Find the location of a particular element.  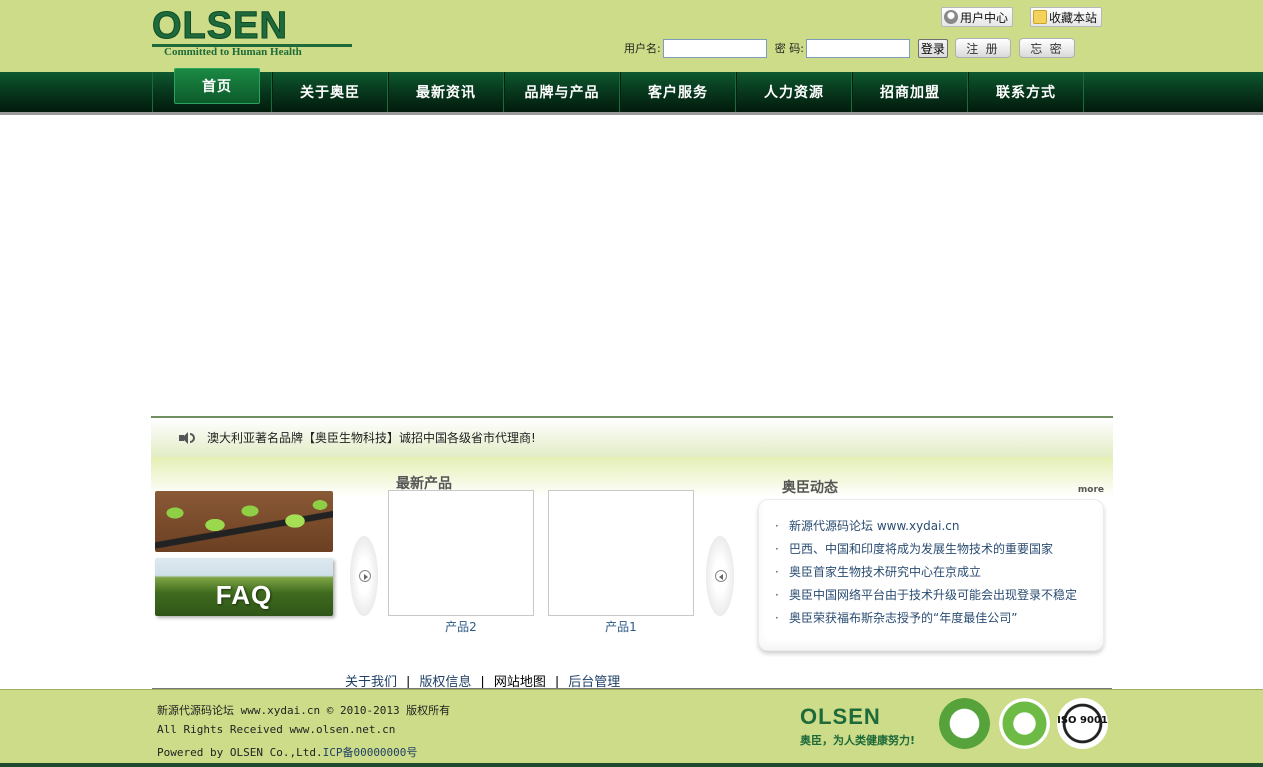

register-button: 注 册 is located at coordinates (982, 48).